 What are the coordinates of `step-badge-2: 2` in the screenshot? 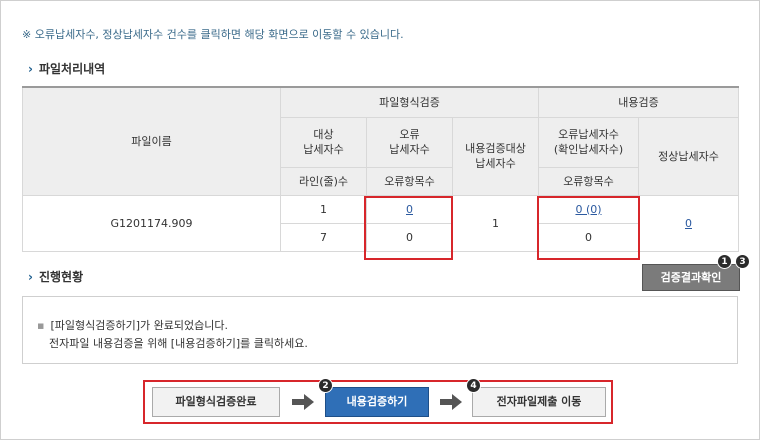 It's located at (325, 385).